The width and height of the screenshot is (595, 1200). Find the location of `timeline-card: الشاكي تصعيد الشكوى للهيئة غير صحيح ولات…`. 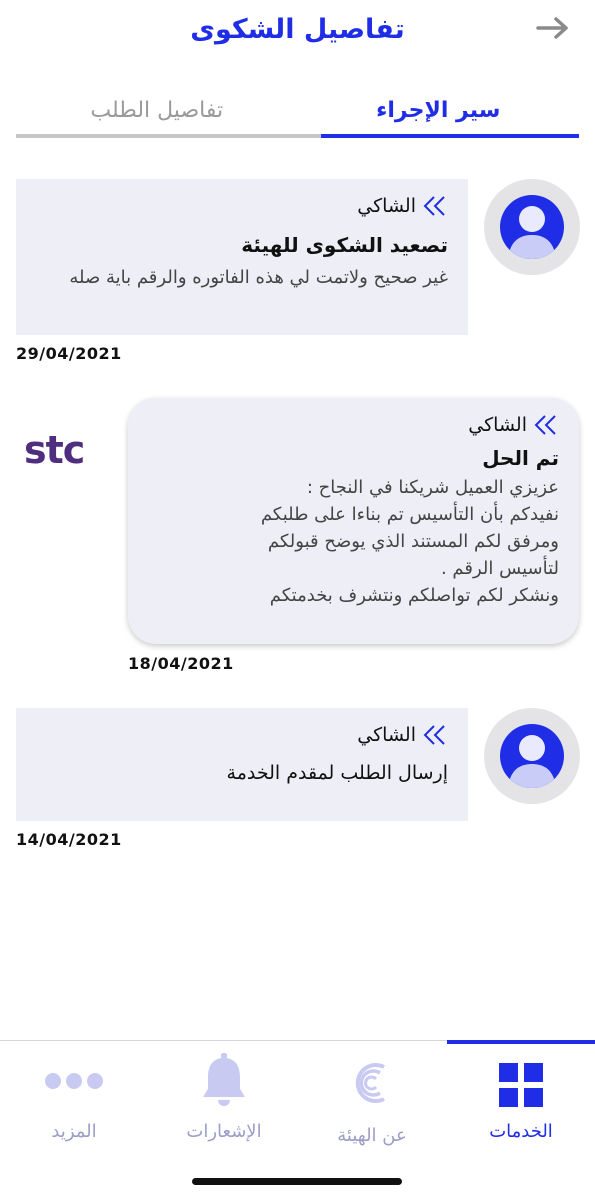

timeline-card: الشاكي تصعيد الشكوى للهيئة غير صحيح ولات… is located at coordinates (242, 257).